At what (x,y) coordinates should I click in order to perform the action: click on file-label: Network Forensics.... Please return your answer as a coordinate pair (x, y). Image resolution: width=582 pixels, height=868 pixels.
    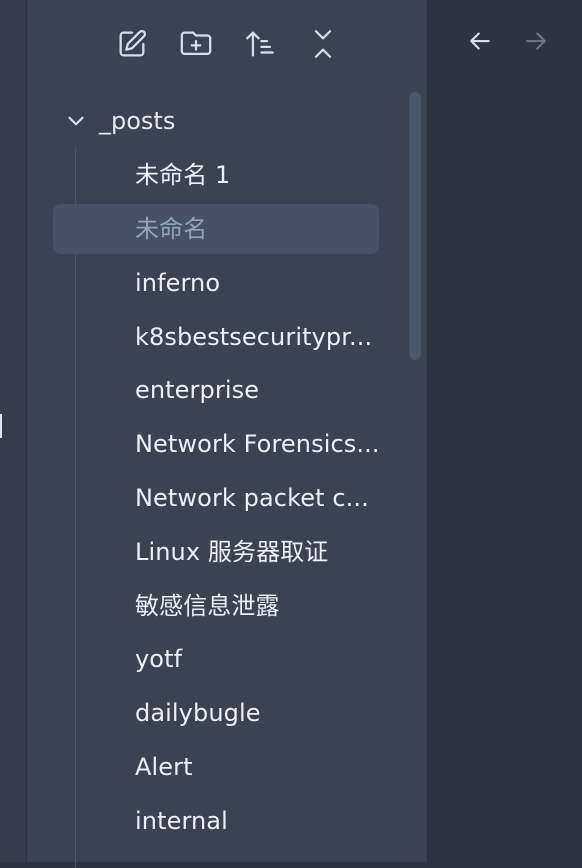
    Looking at the image, I should click on (257, 444).